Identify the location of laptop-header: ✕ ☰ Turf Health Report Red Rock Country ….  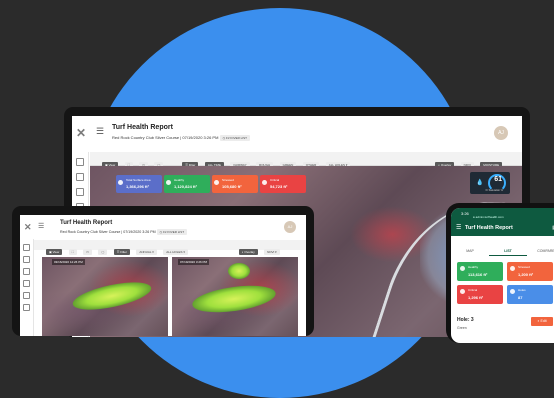
(297, 134).